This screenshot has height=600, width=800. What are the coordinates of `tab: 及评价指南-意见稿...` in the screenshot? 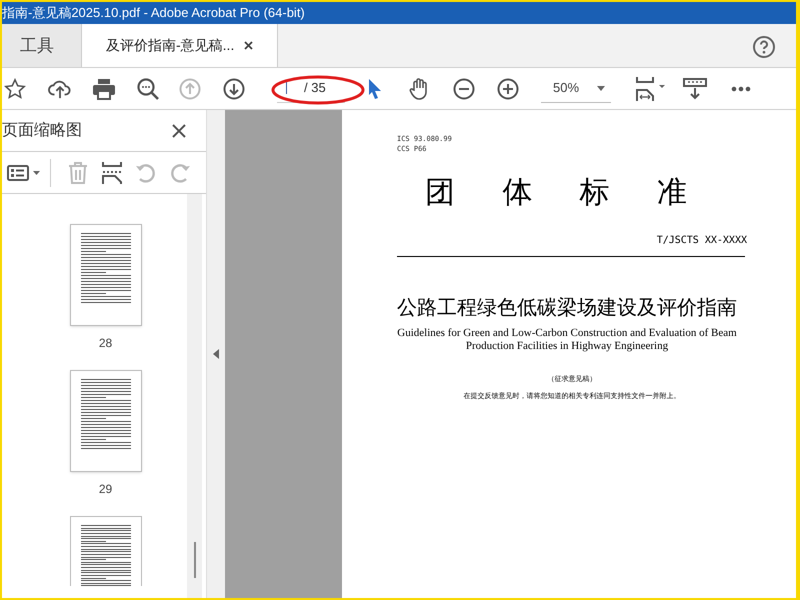 It's located at (180, 45).